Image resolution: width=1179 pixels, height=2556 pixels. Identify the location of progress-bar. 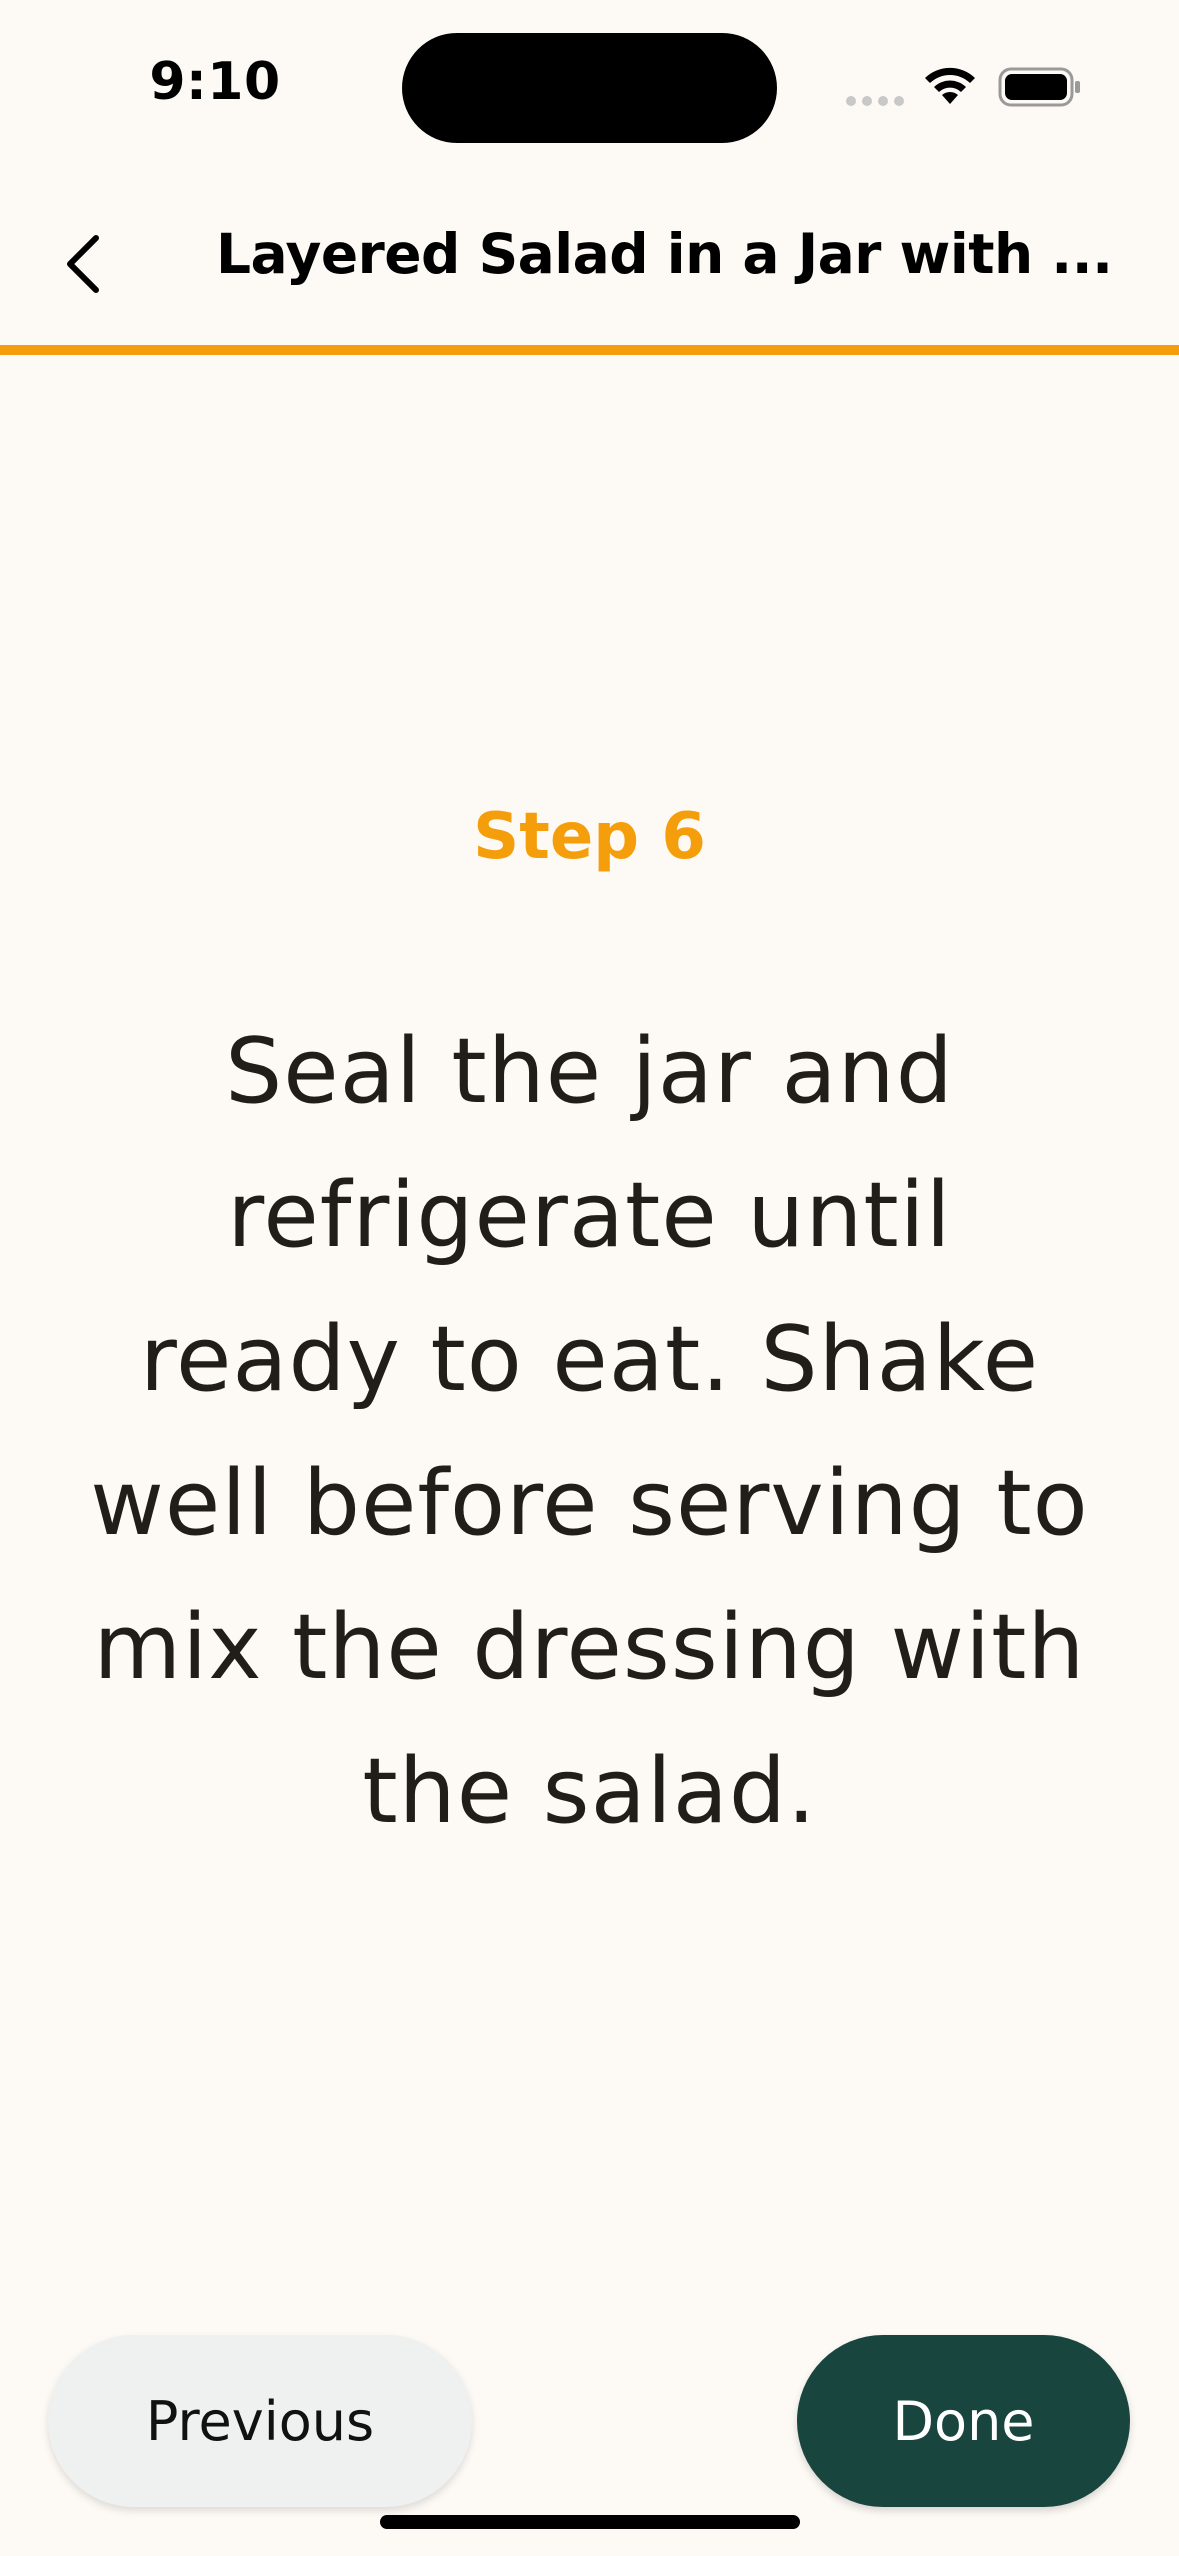
(589, 350).